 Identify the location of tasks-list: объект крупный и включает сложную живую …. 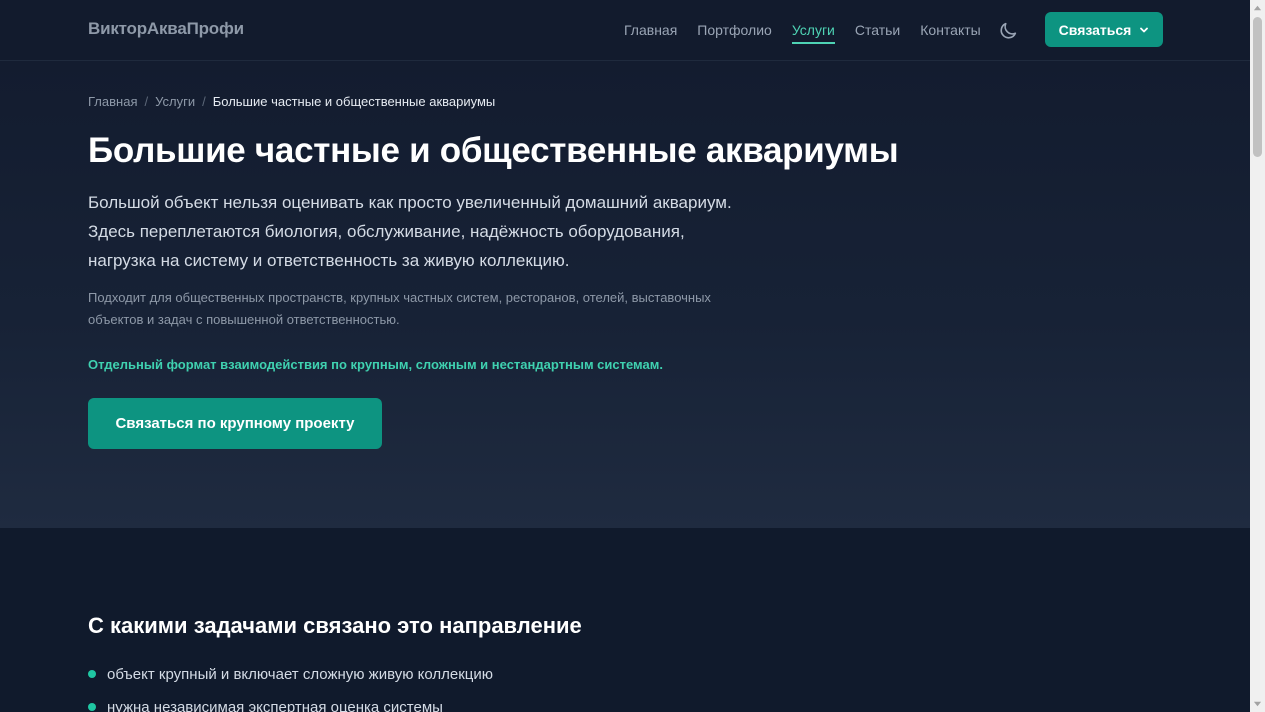
(290, 688).